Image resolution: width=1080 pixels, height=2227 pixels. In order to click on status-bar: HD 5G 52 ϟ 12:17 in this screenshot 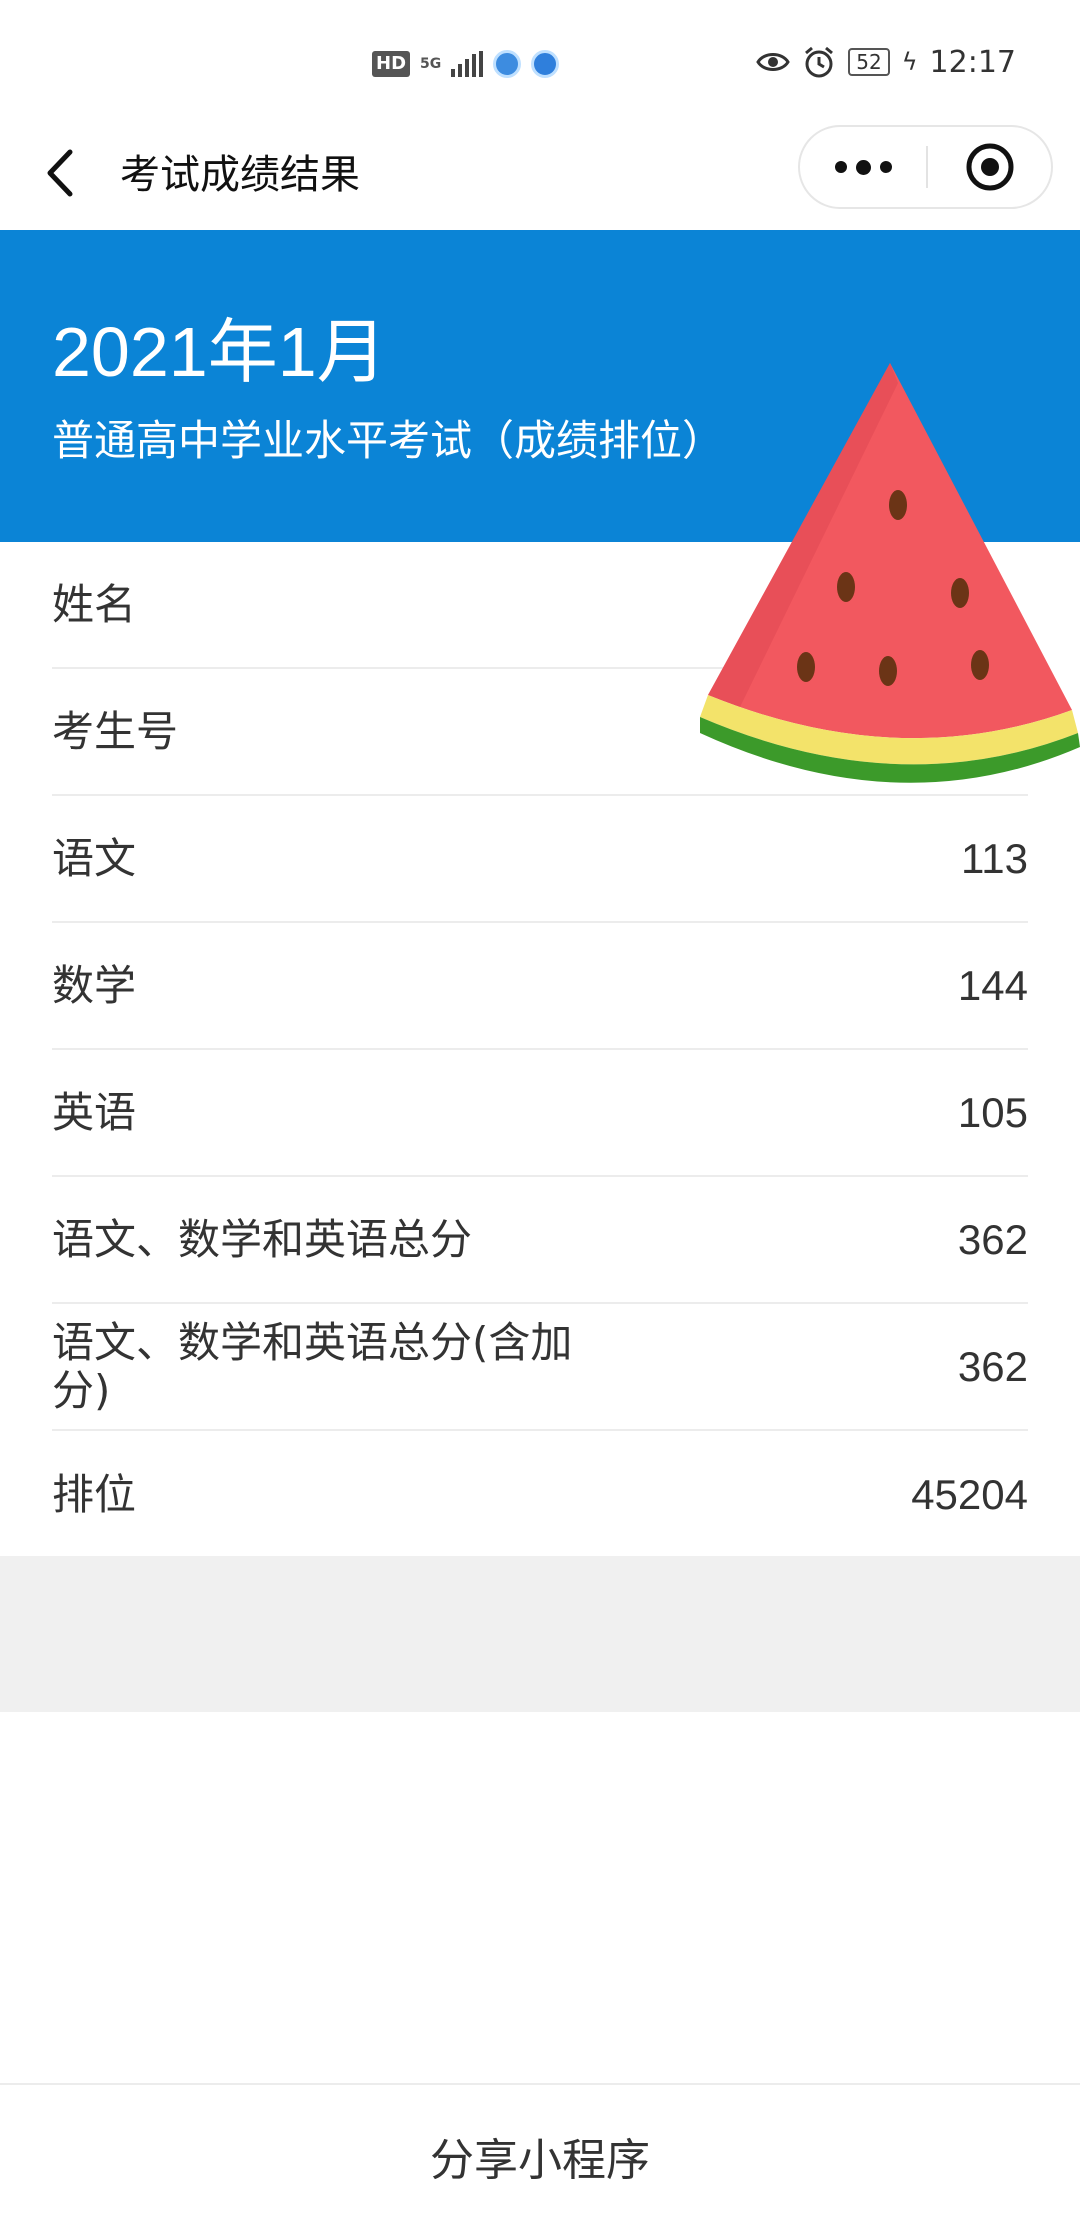, I will do `click(540, 62)`.